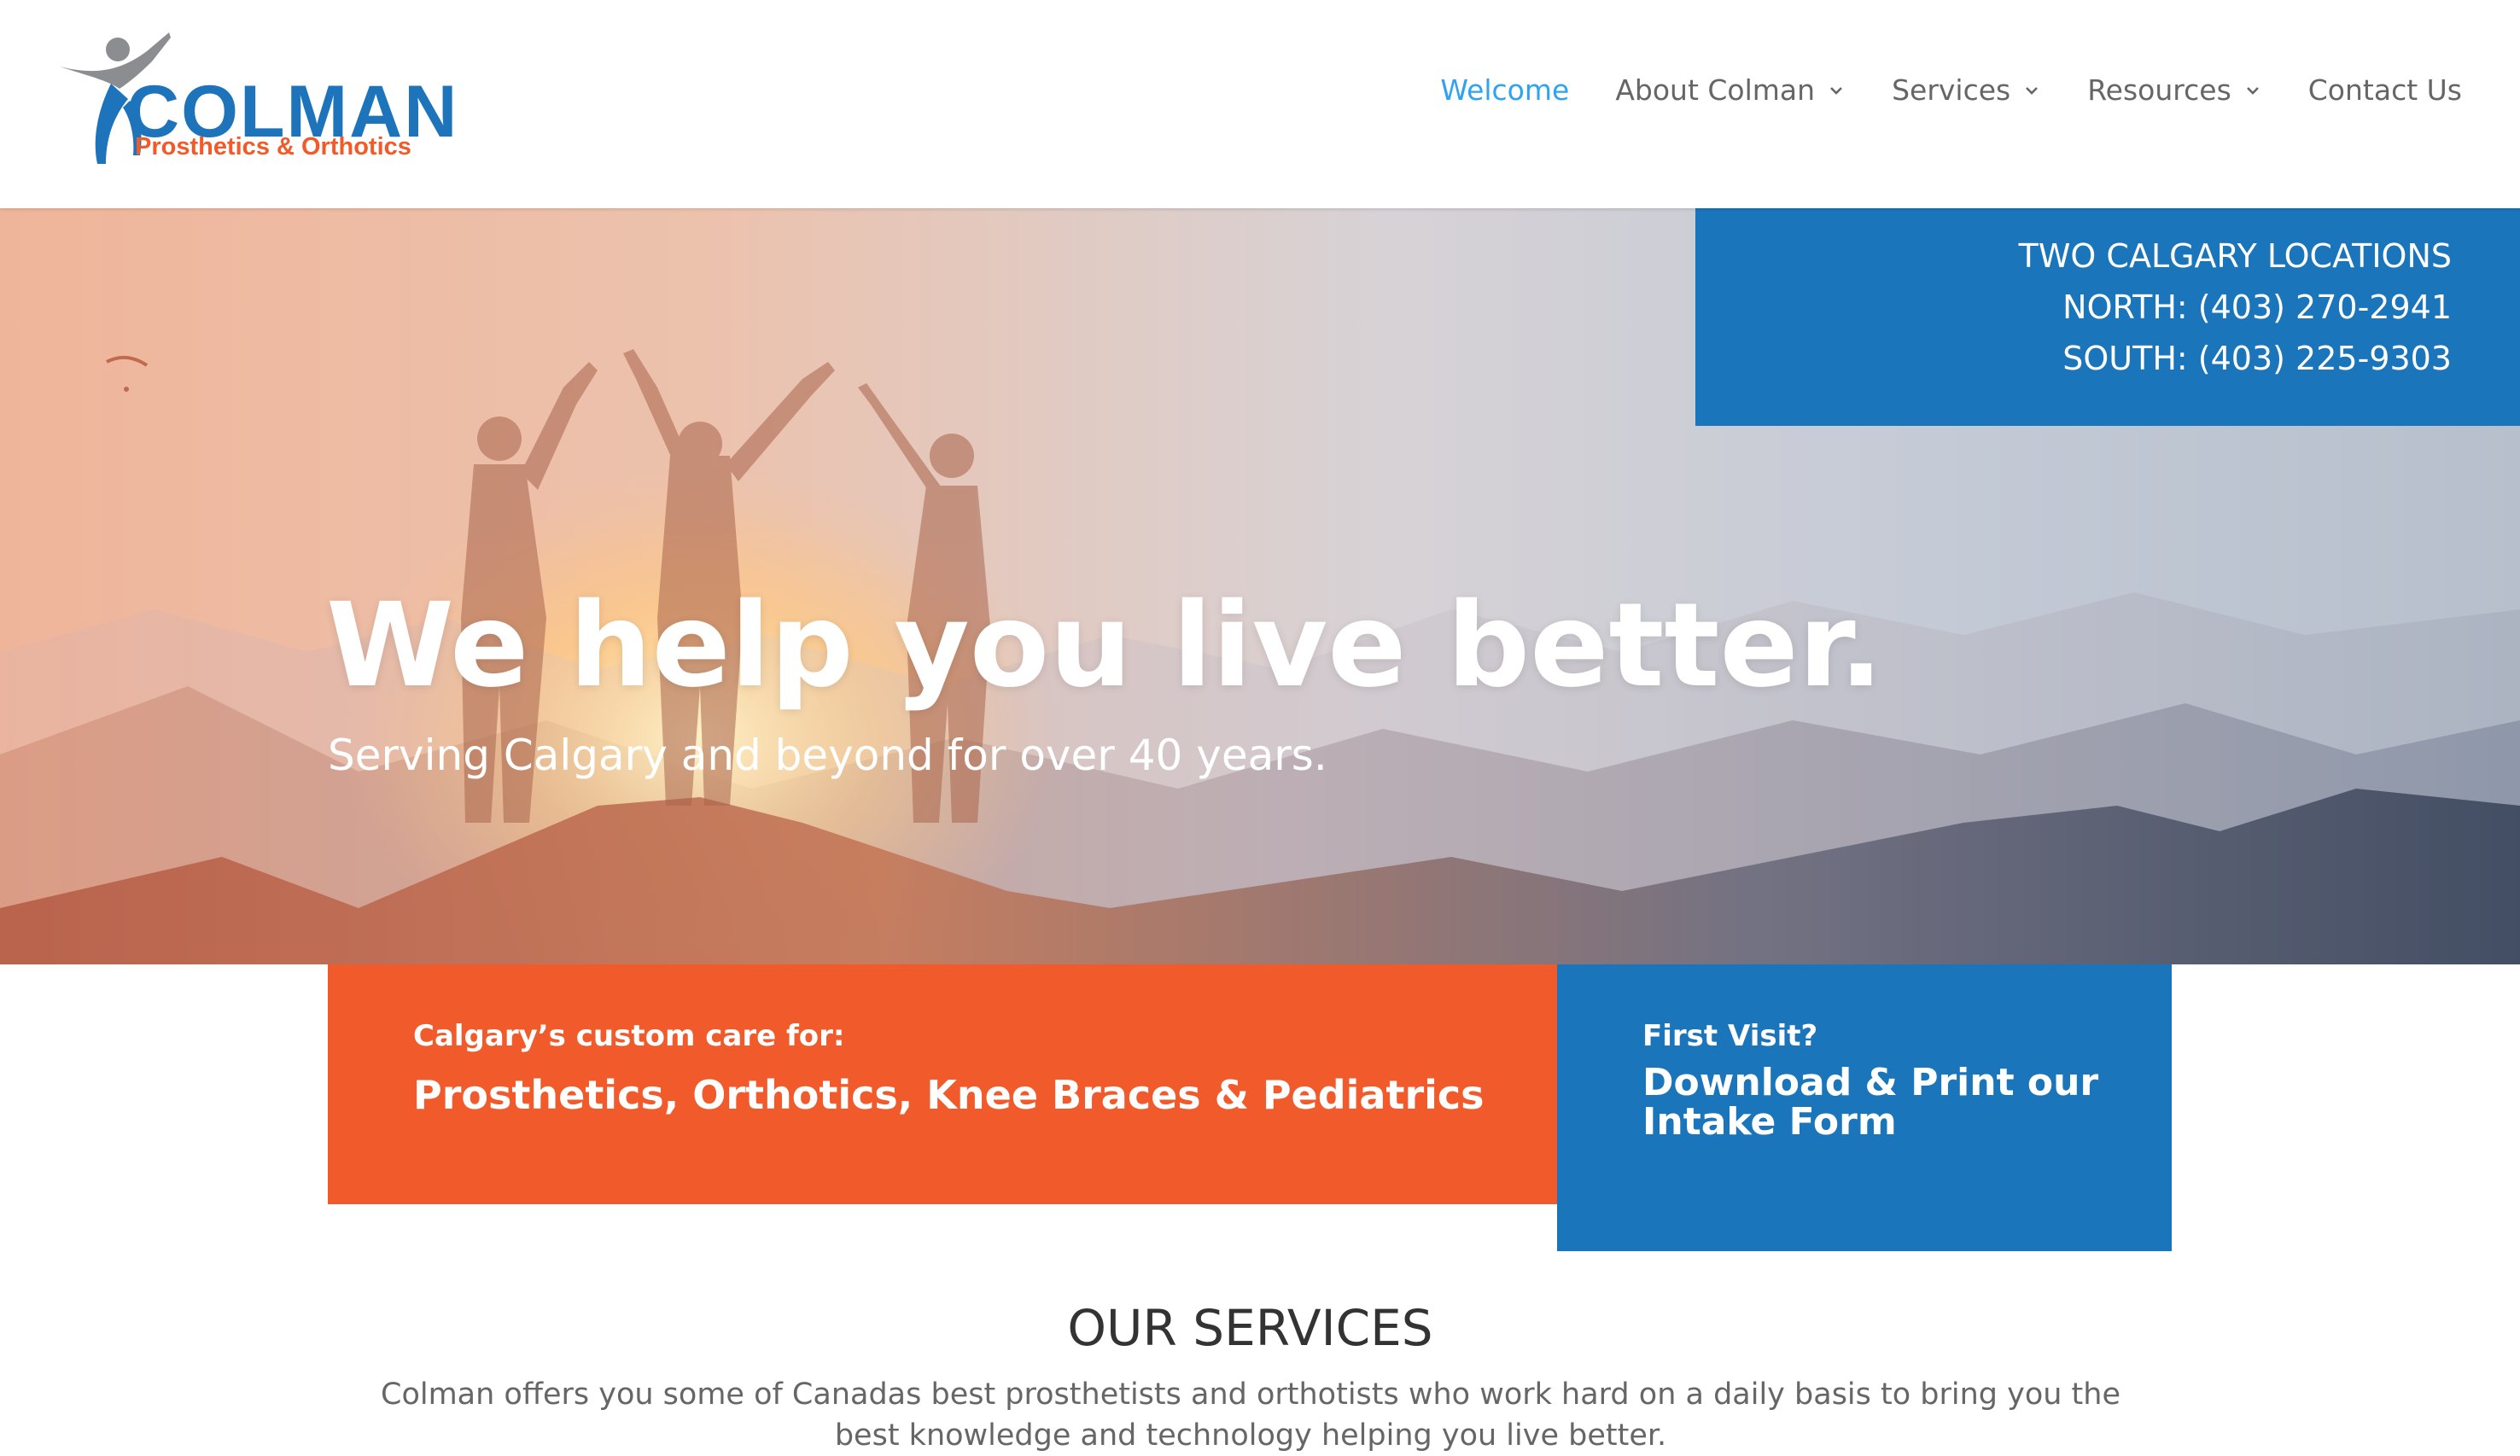  Describe the element at coordinates (629, 1036) in the screenshot. I see `custom-care-label: Calgary’s custom care for:` at that location.